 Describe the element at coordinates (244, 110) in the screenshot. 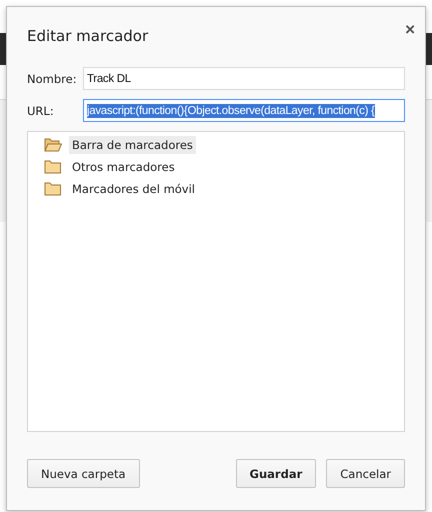

I see `input-field: javascript:(function(){Object.observe(dataLayer, function(c) {` at that location.